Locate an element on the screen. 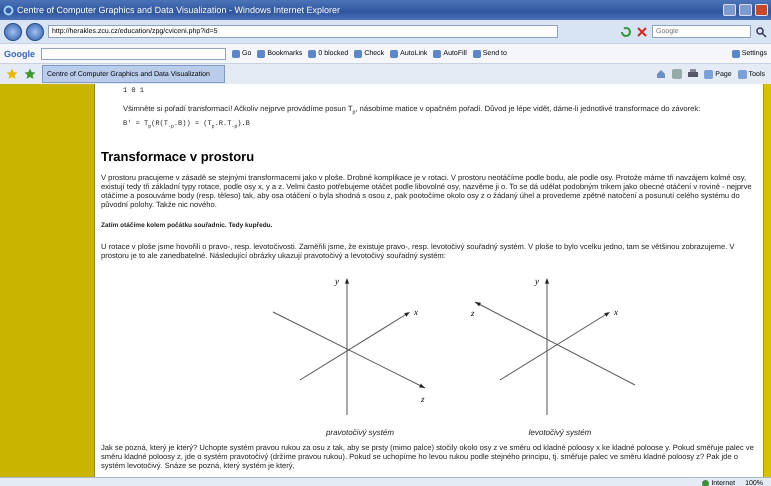 Image resolution: width=771 pixels, height=486 pixels. home-icon is located at coordinates (661, 74).